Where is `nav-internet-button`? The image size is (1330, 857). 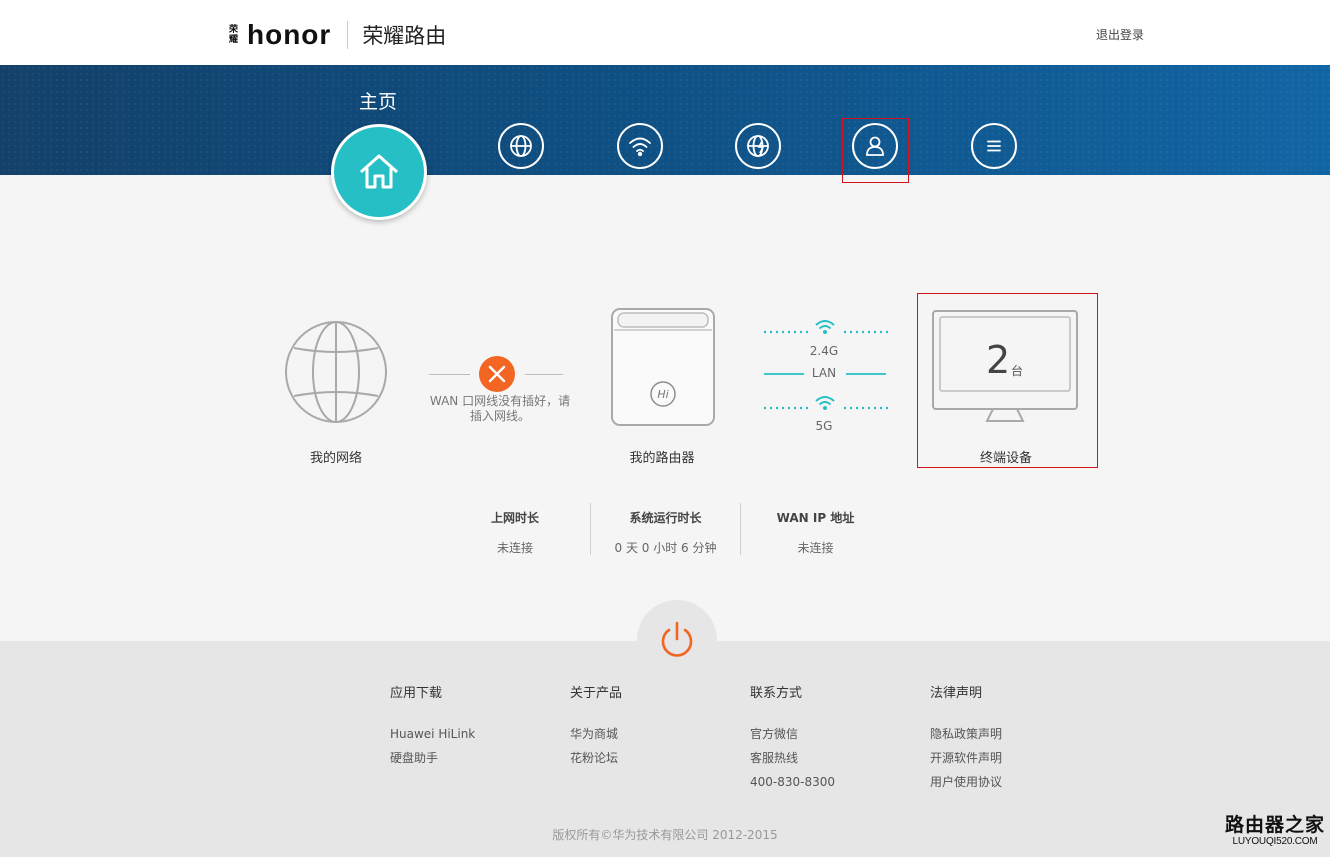 nav-internet-button is located at coordinates (521, 146).